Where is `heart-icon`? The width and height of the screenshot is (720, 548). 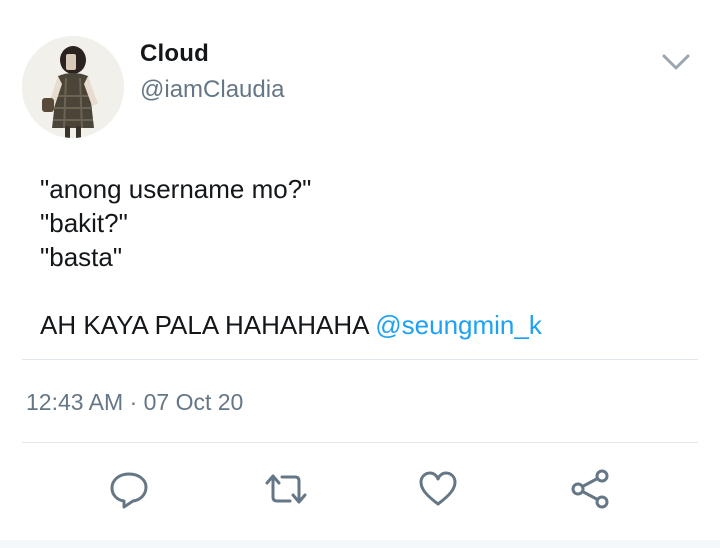
heart-icon is located at coordinates (438, 488).